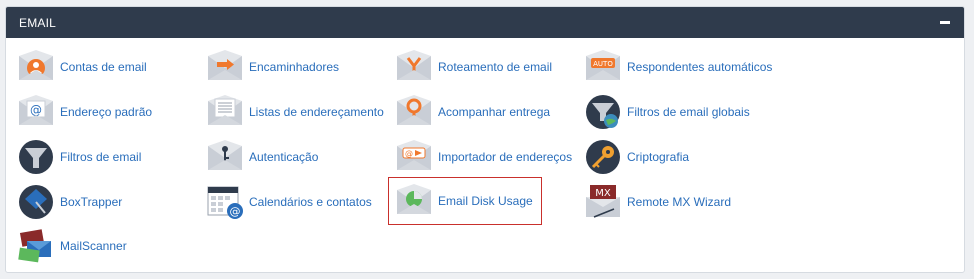 Image resolution: width=974 pixels, height=279 pixels. I want to click on item-mailscanner: MailScanner, so click(72, 246).